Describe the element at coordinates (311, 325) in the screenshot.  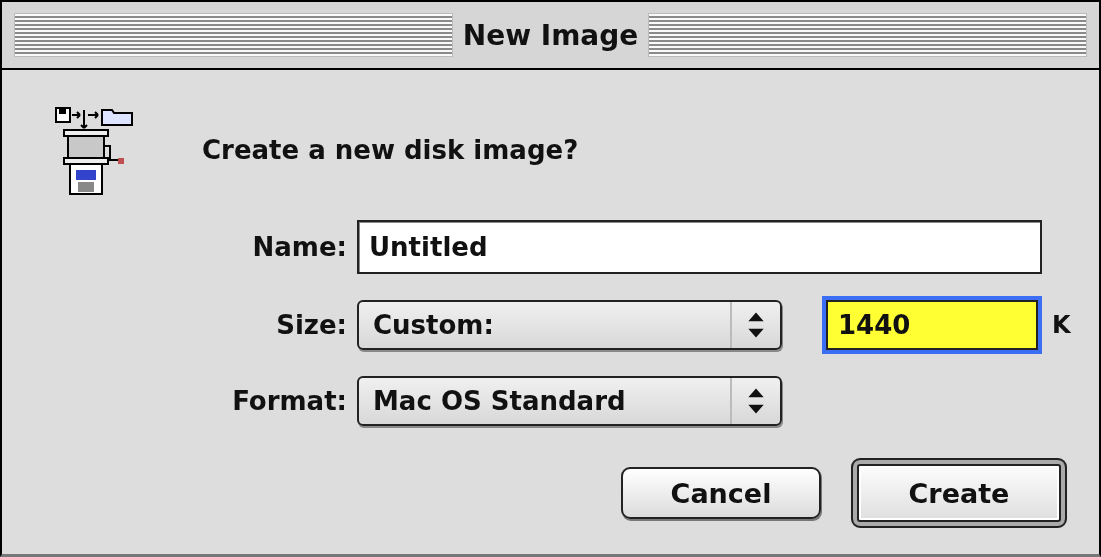
I see `field-label: Size:` at that location.